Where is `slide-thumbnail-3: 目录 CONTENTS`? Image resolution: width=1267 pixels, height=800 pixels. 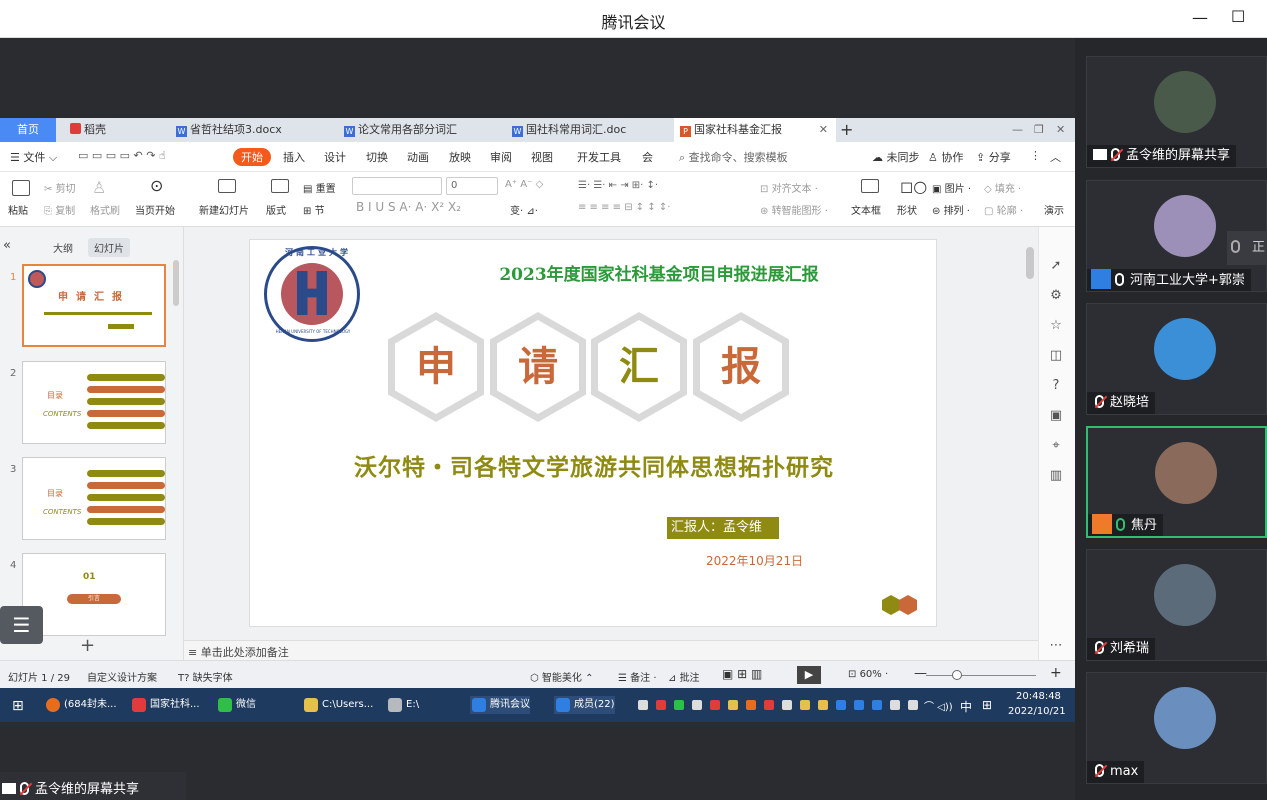 slide-thumbnail-3: 目录 CONTENTS is located at coordinates (94, 498).